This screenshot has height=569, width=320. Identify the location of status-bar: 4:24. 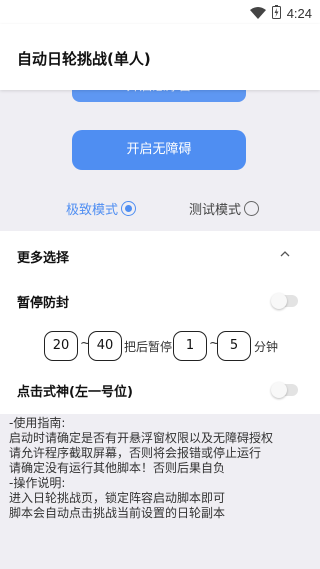
(160, 12).